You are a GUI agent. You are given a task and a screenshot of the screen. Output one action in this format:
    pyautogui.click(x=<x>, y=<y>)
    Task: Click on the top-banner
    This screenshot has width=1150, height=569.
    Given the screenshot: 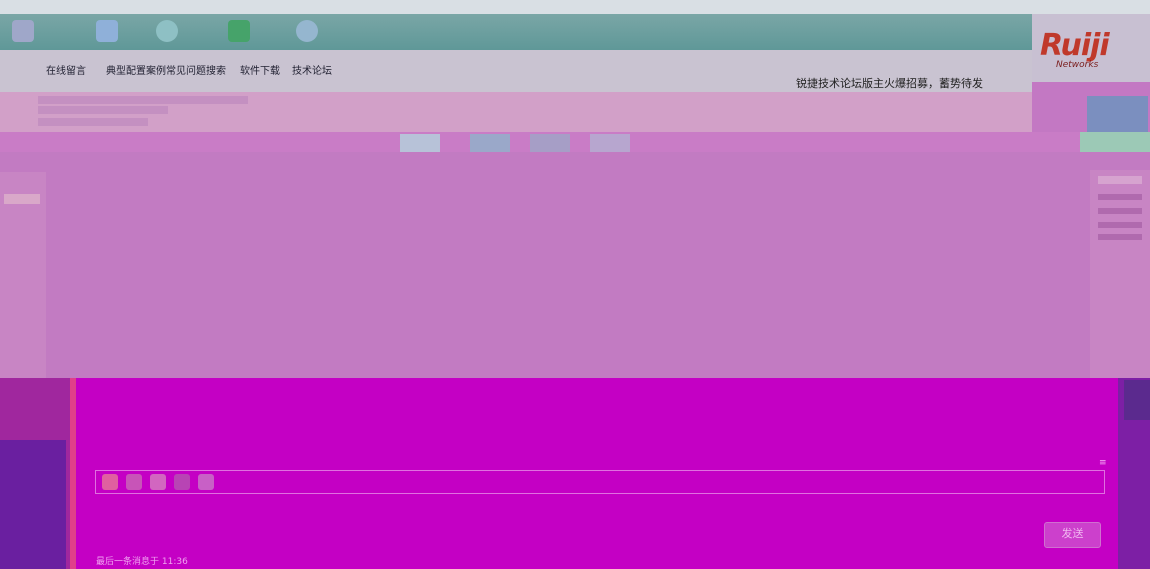 What is the action you would take?
    pyautogui.click(x=516, y=32)
    